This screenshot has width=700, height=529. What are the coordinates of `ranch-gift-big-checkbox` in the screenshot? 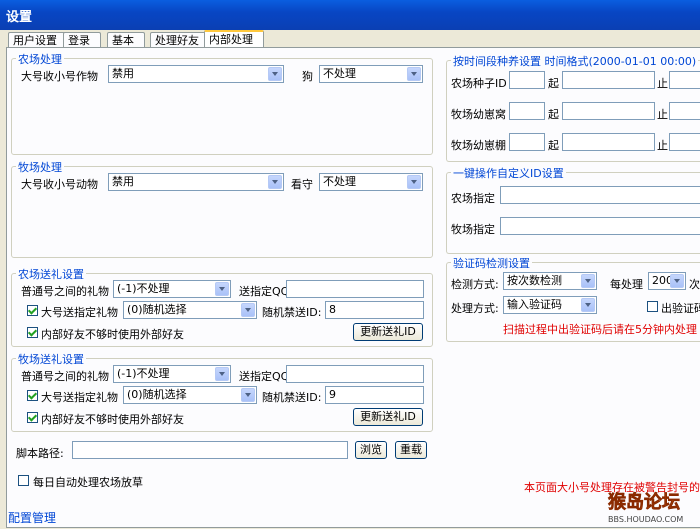 It's located at (32, 395).